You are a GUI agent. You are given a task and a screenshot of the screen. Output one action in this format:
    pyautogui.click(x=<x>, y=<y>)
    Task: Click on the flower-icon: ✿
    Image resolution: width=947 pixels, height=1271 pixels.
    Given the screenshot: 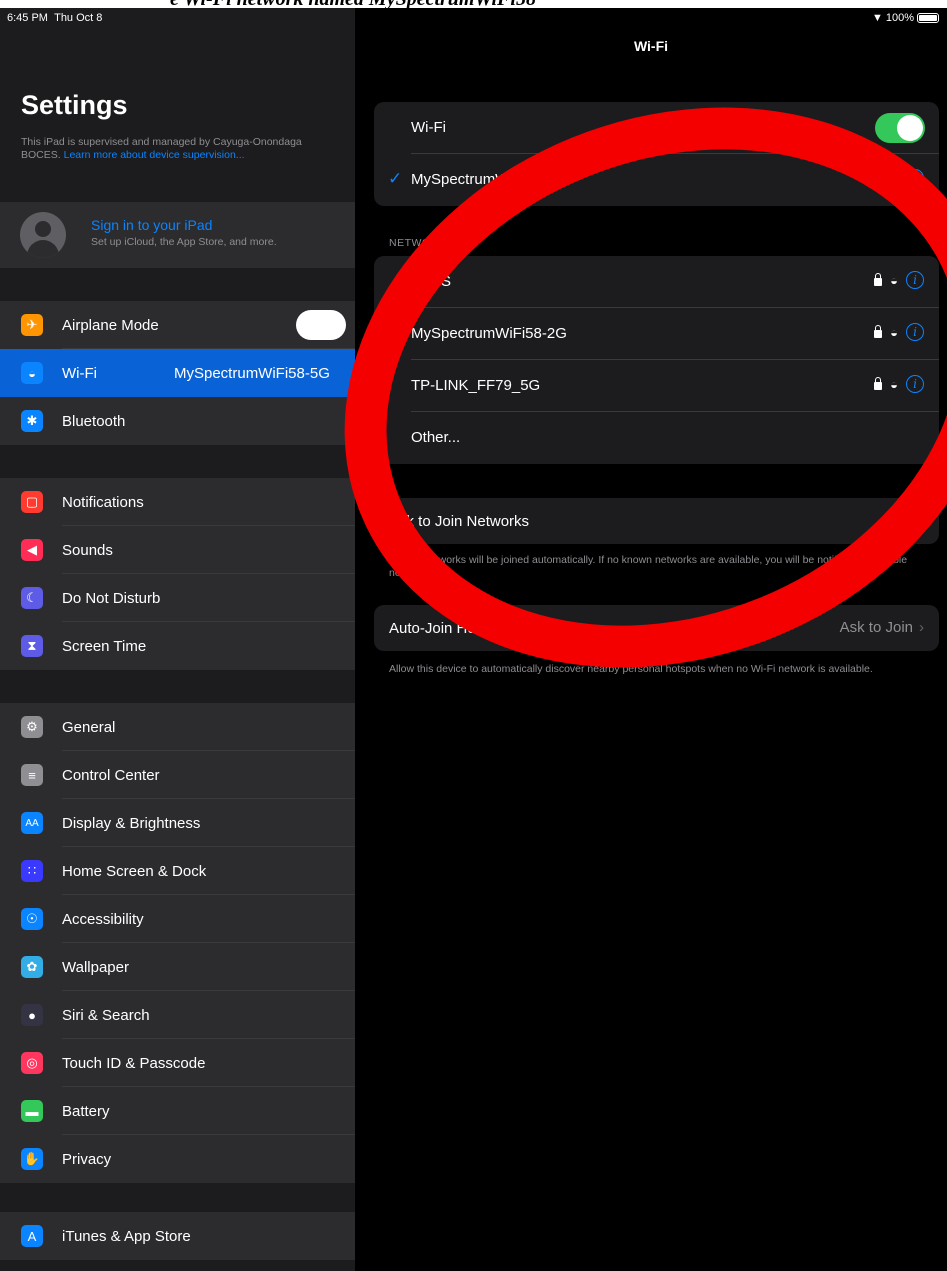 What is the action you would take?
    pyautogui.click(x=32, y=967)
    